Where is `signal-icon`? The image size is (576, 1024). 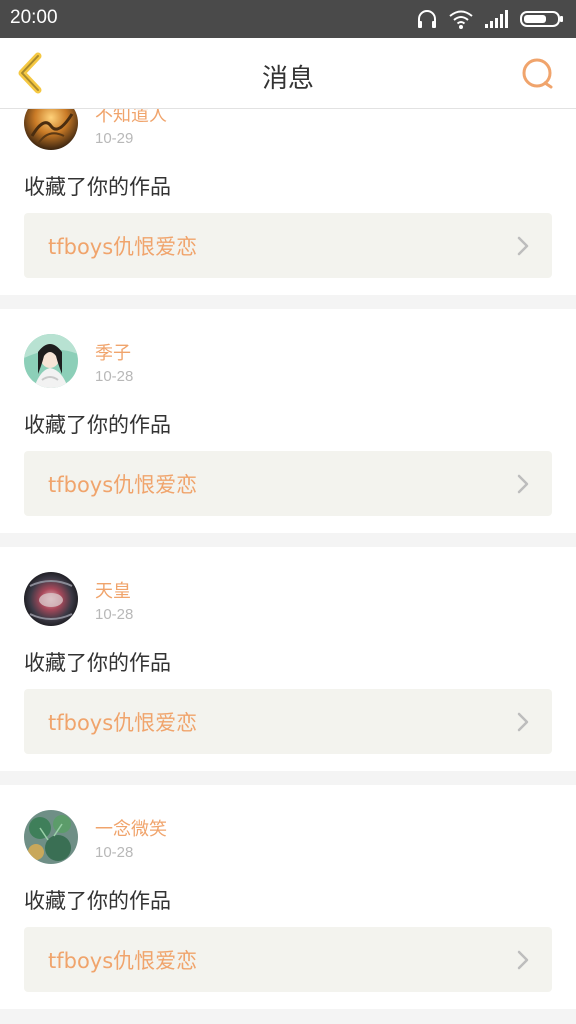
signal-icon is located at coordinates (496, 19).